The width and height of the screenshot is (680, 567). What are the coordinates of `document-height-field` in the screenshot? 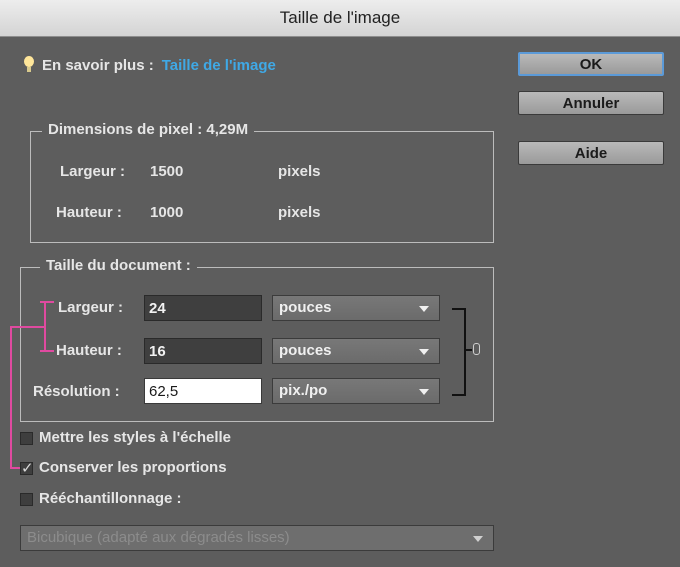 It's located at (203, 351).